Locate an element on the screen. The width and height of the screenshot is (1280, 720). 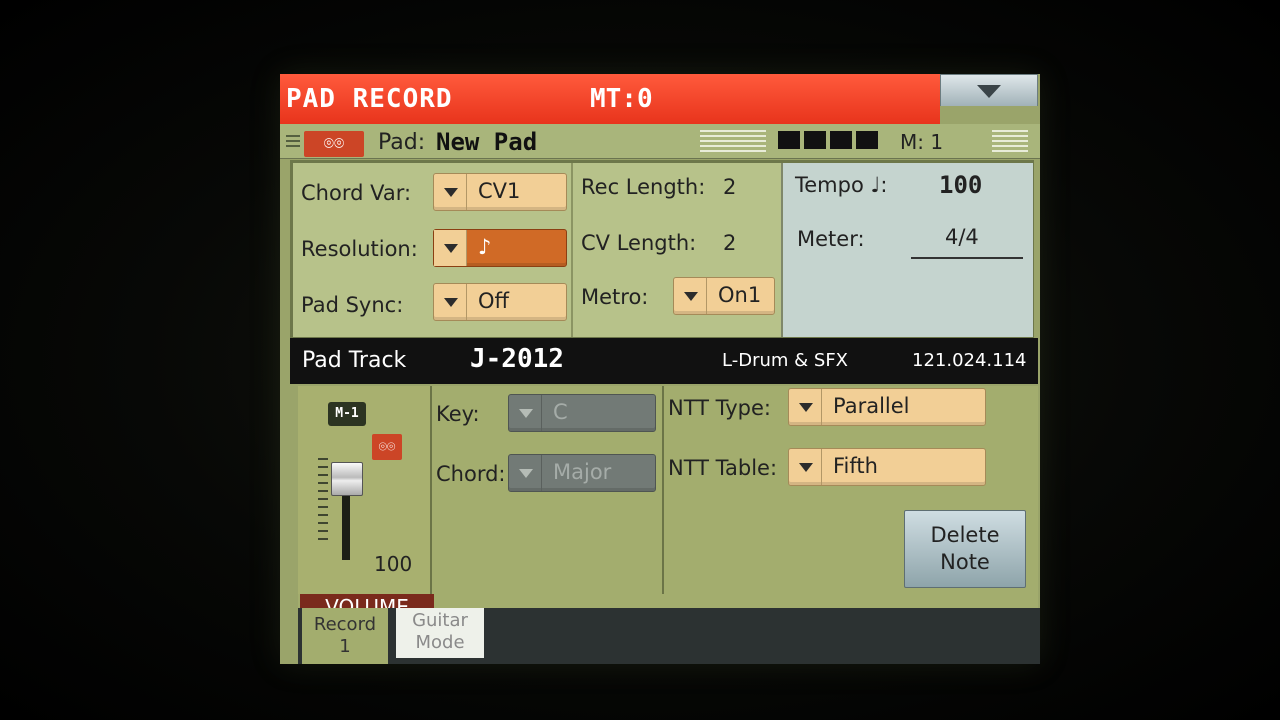
tab-record-line1: Record is located at coordinates (345, 624).